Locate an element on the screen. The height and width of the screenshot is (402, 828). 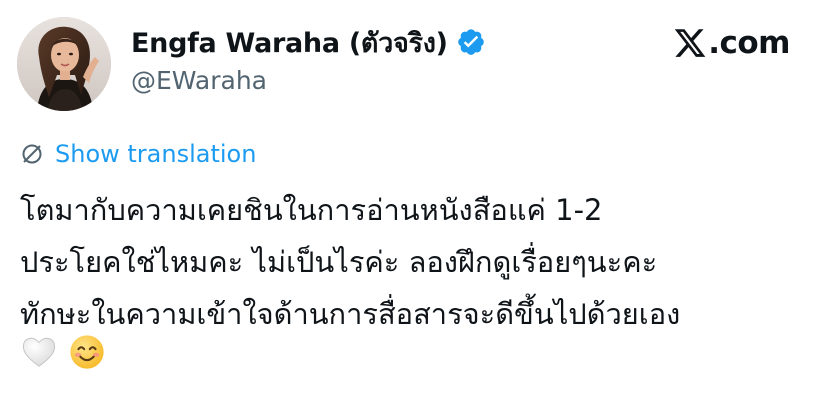
author-handle: @EWaraha is located at coordinates (199, 80).